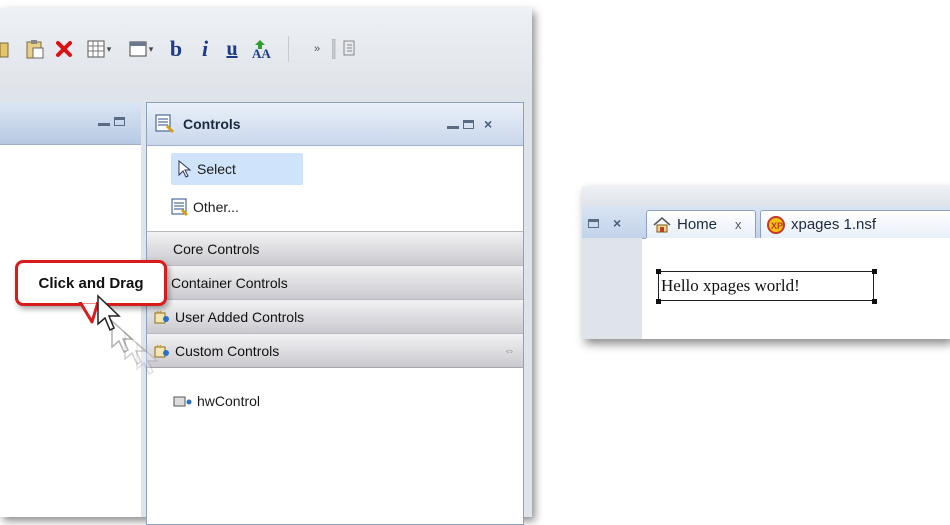 The image size is (950, 525). Describe the element at coordinates (227, 350) in the screenshot. I see `section-label: Custom Controls` at that location.